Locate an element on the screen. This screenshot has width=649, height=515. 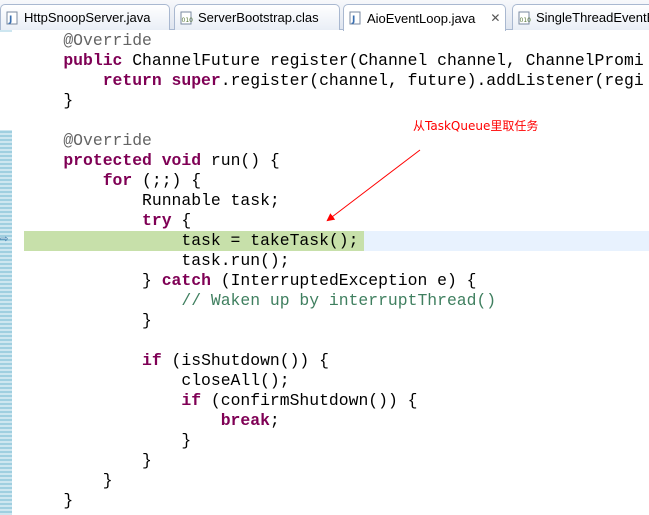
code-line: } catch (InterruptedException e) { is located at coordinates (336, 281).